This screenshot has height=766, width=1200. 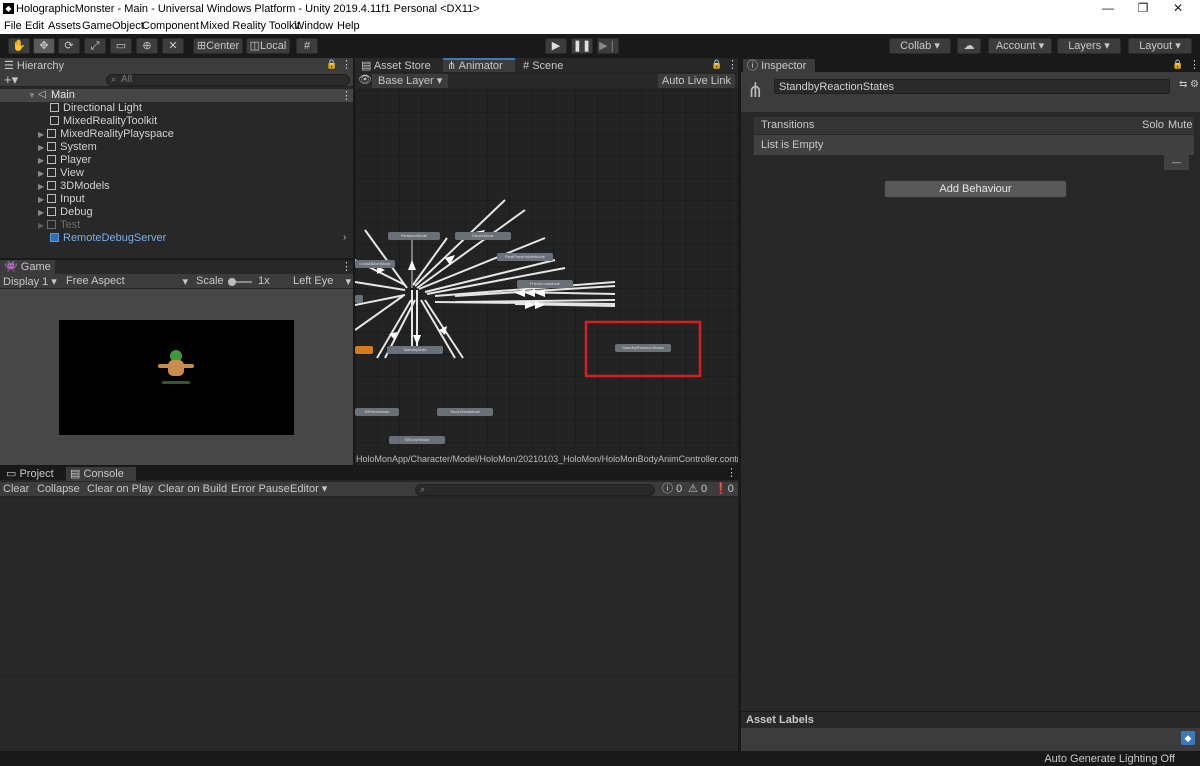 What do you see at coordinates (11, 80) in the screenshot?
I see `create-plus-icon: +▾` at bounding box center [11, 80].